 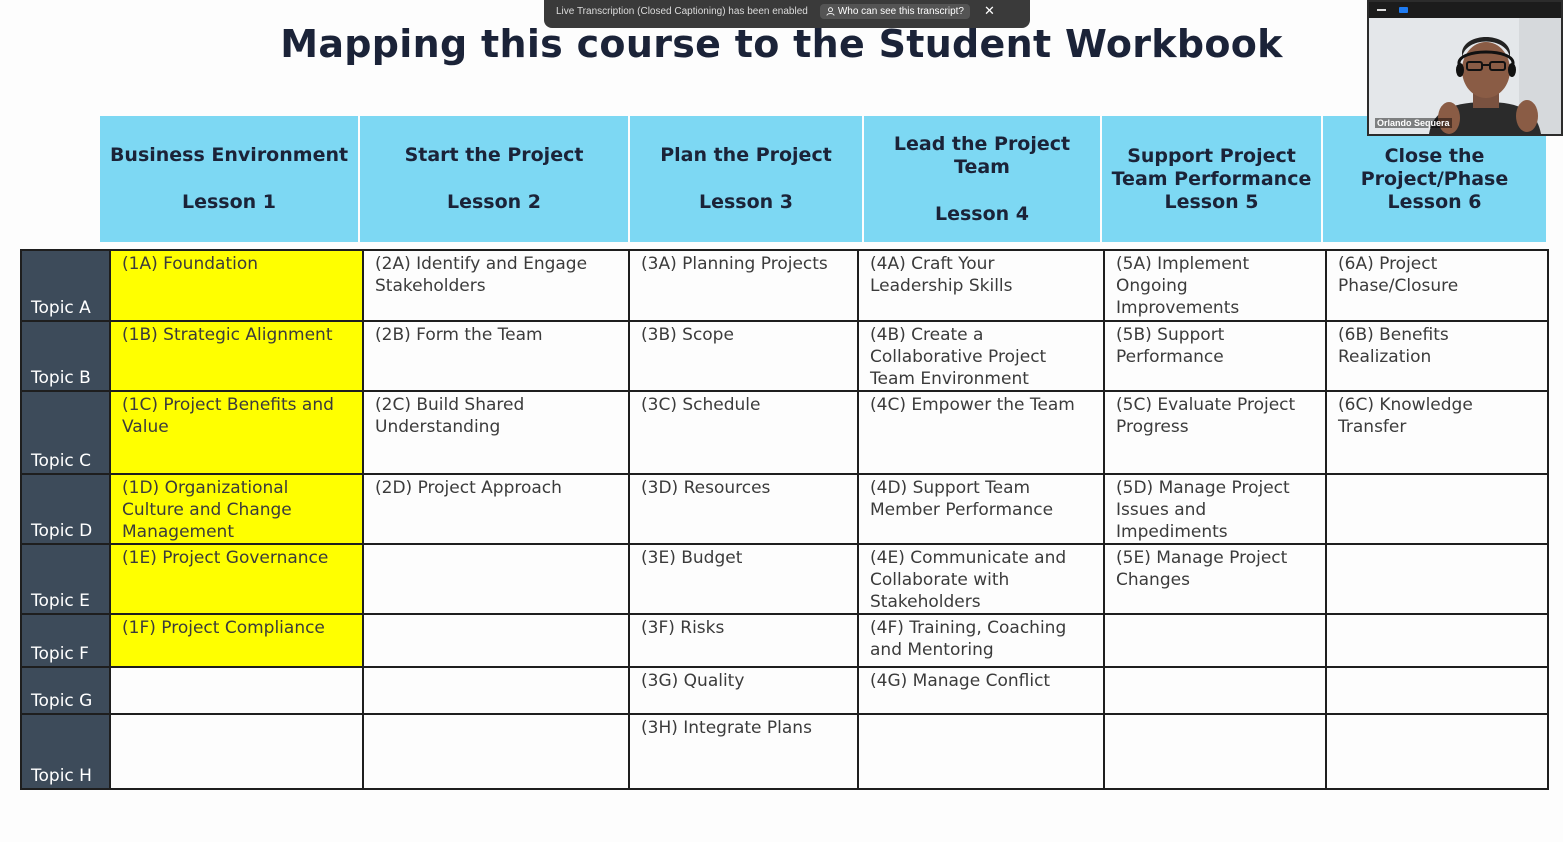 What do you see at coordinates (1381, 10) in the screenshot?
I see `minimize-icon` at bounding box center [1381, 10].